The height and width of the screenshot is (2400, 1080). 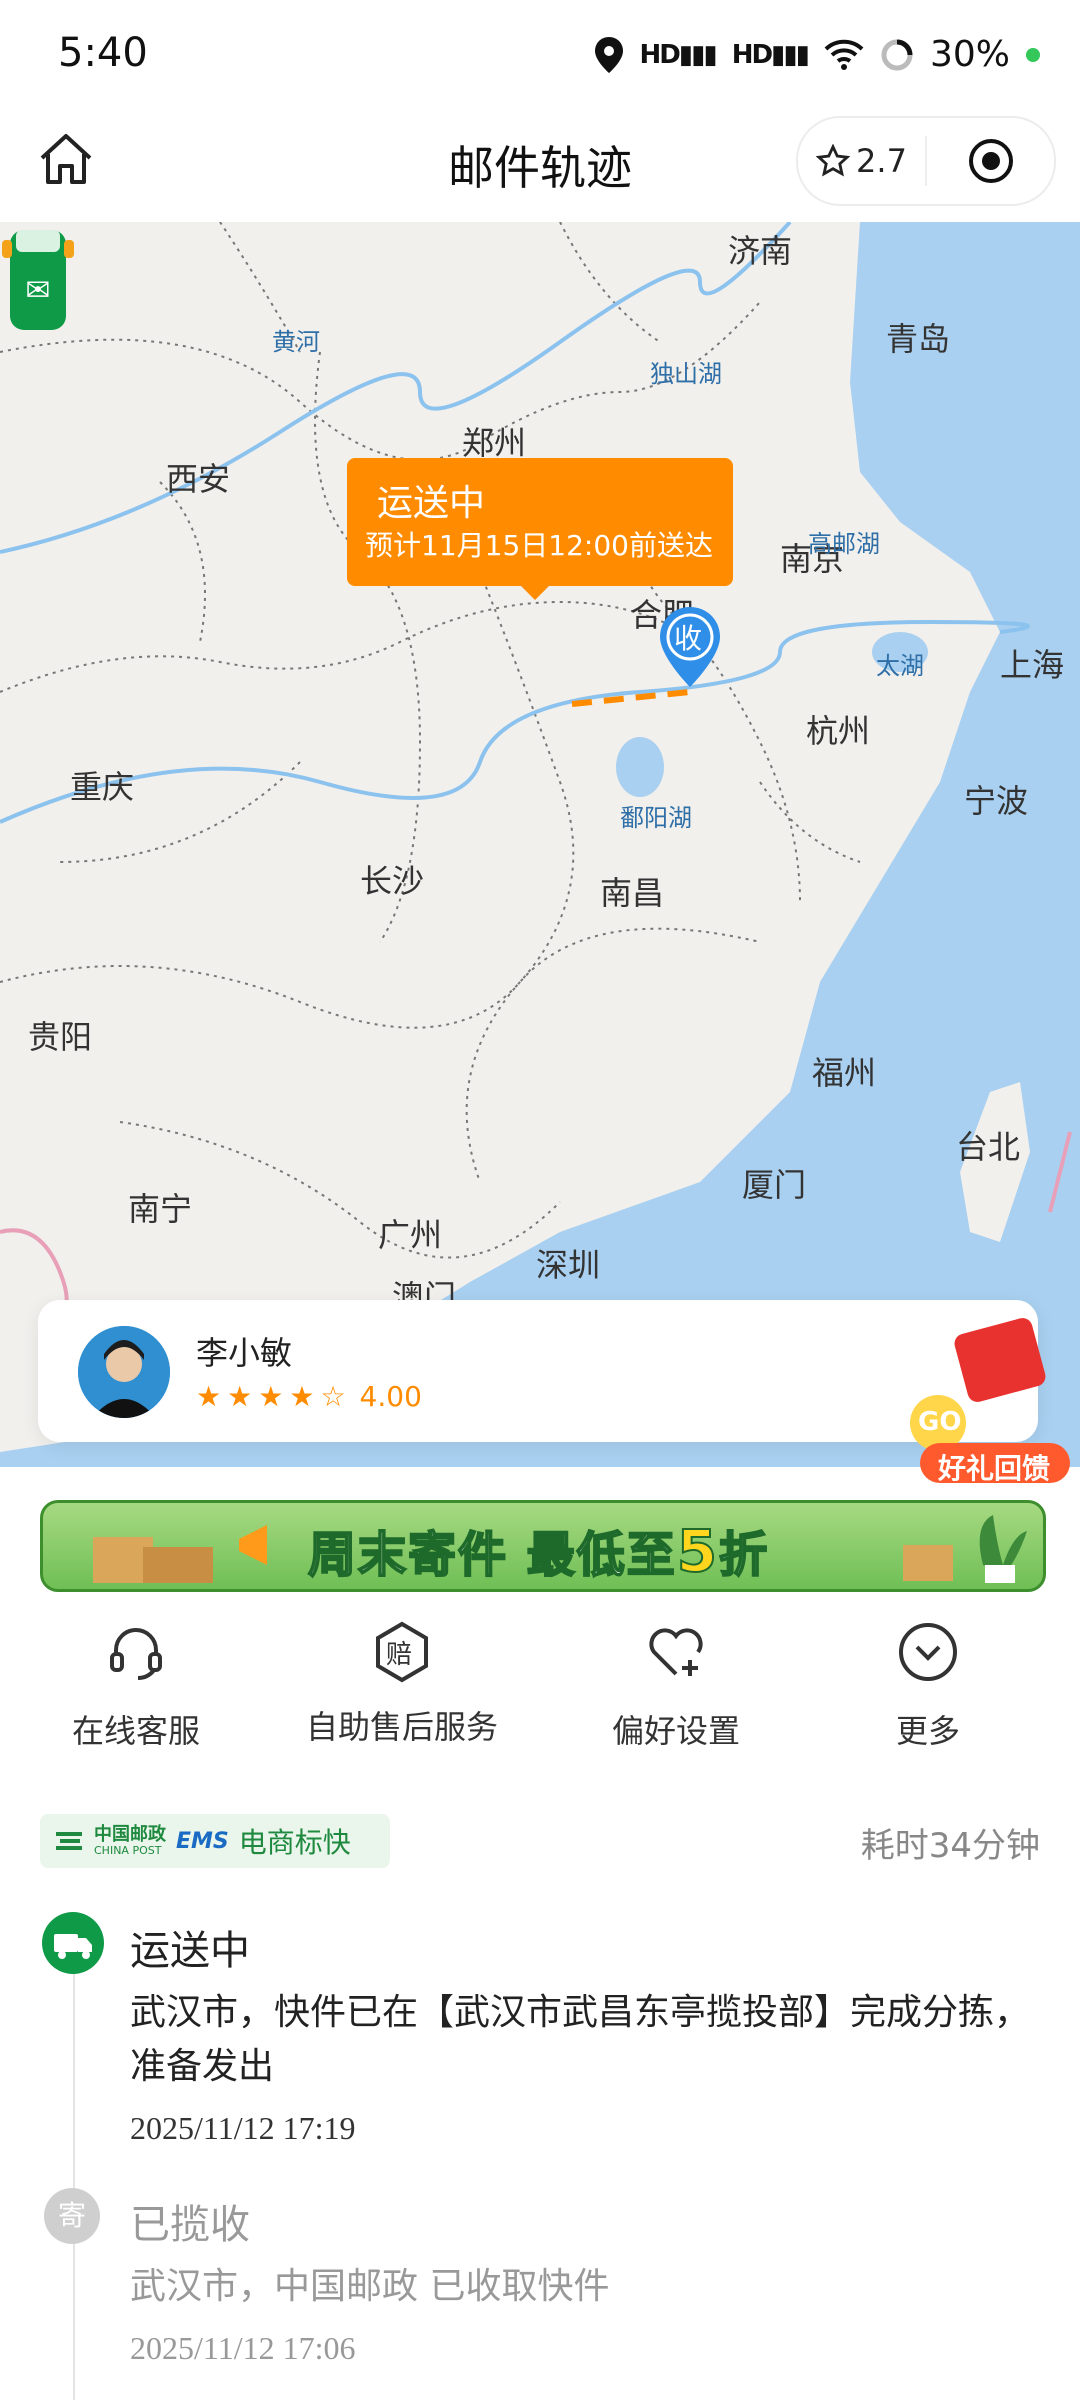 What do you see at coordinates (580, 2039) in the screenshot?
I see `event-desc: 武汉市，快件已在【武汉市武昌东亭揽投部】完成分拣，准备发出` at bounding box center [580, 2039].